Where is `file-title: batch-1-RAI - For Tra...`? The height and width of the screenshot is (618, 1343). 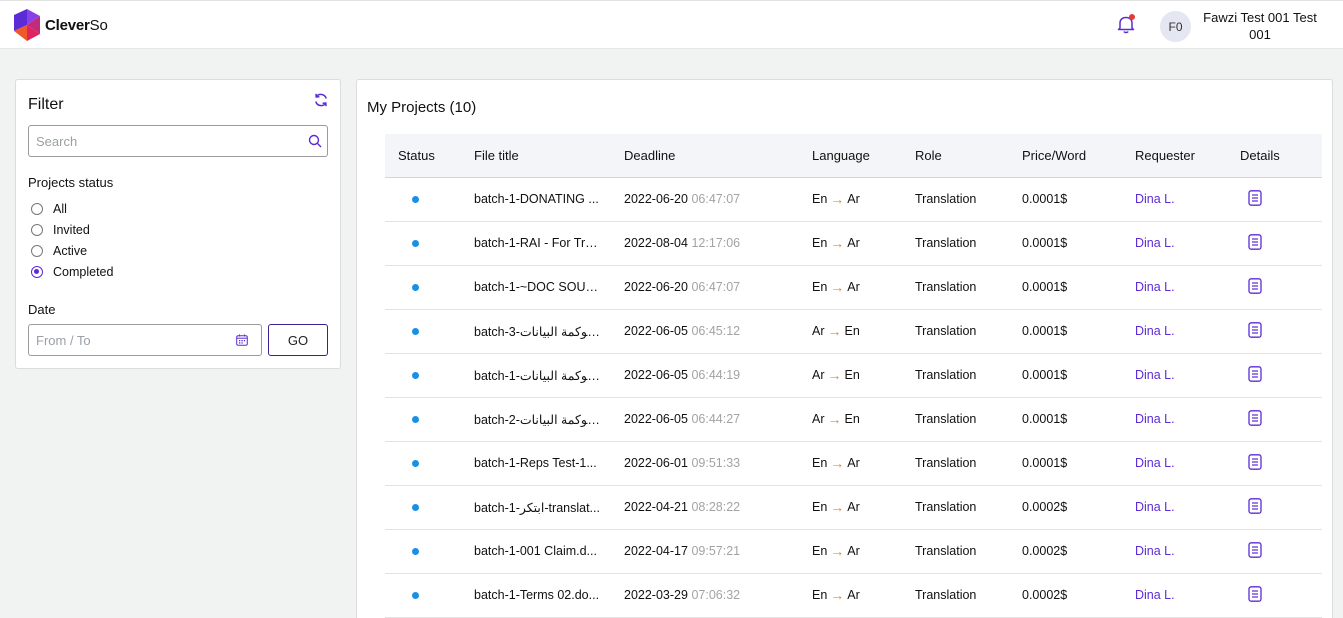 file-title: batch-1-RAI - For Tra... is located at coordinates (538, 243).